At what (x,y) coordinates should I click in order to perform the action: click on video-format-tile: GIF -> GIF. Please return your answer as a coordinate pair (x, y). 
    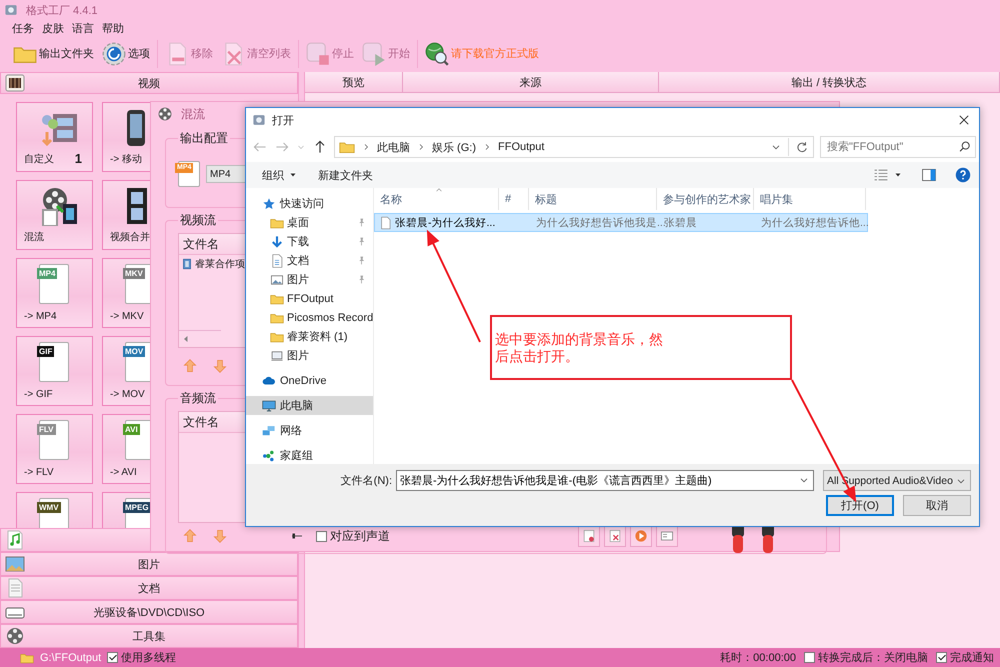
    Looking at the image, I should click on (54, 371).